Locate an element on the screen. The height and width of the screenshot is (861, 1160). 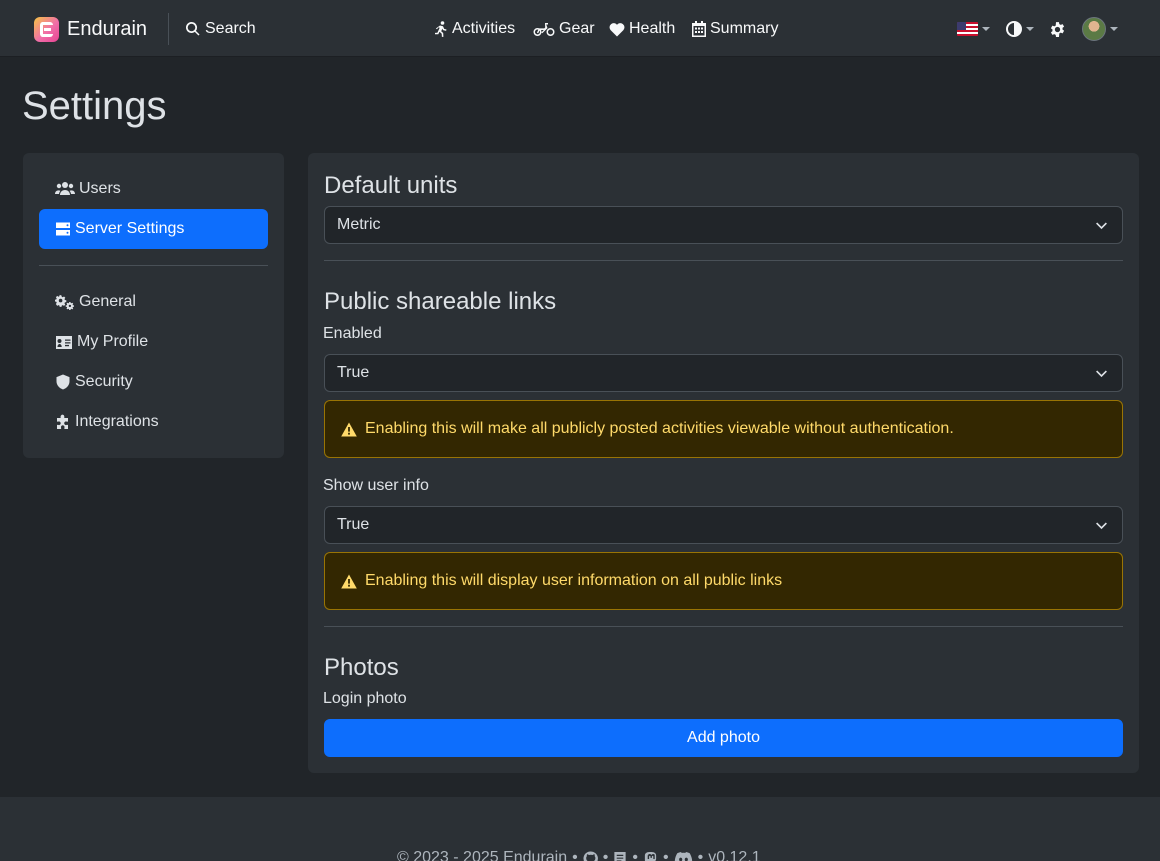
footer-line: © 2023 - 2025 Endurain • • • • • v0.12.1 is located at coordinates (579, 855).